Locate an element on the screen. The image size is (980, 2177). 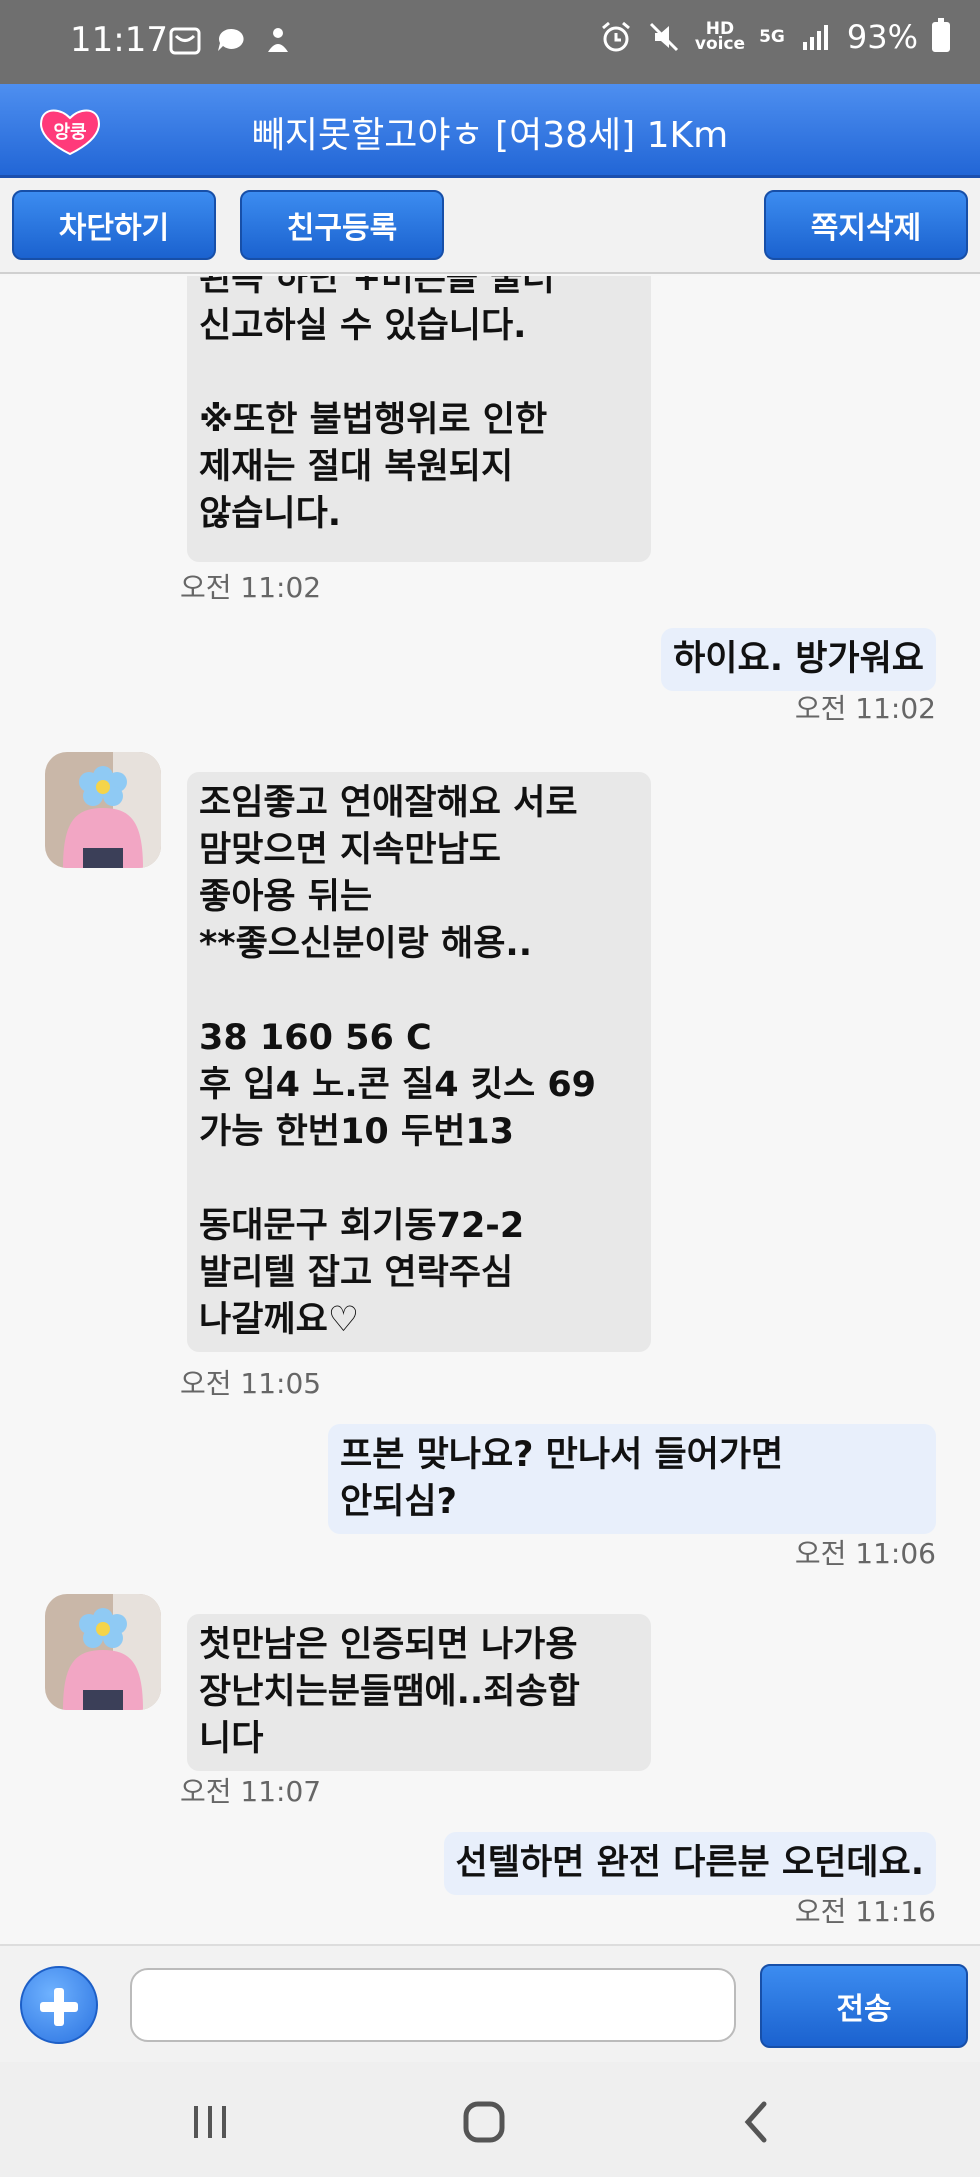
plus-icon is located at coordinates (59, 2005).